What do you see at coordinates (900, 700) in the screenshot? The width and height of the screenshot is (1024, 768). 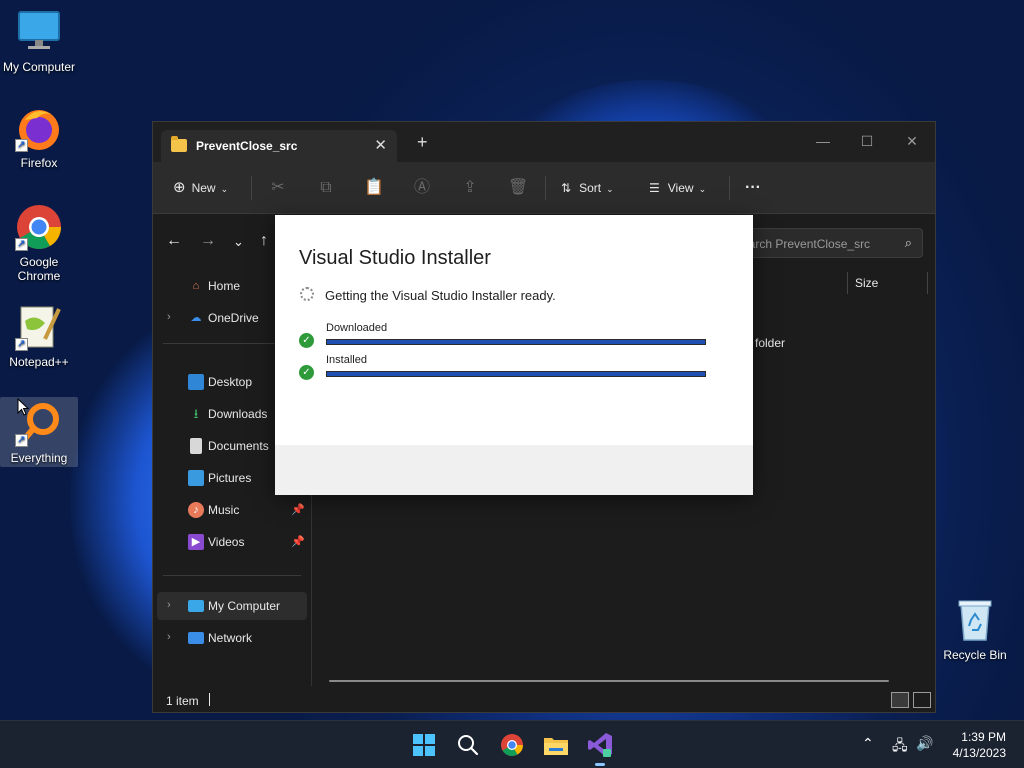 I see `details-view-button` at bounding box center [900, 700].